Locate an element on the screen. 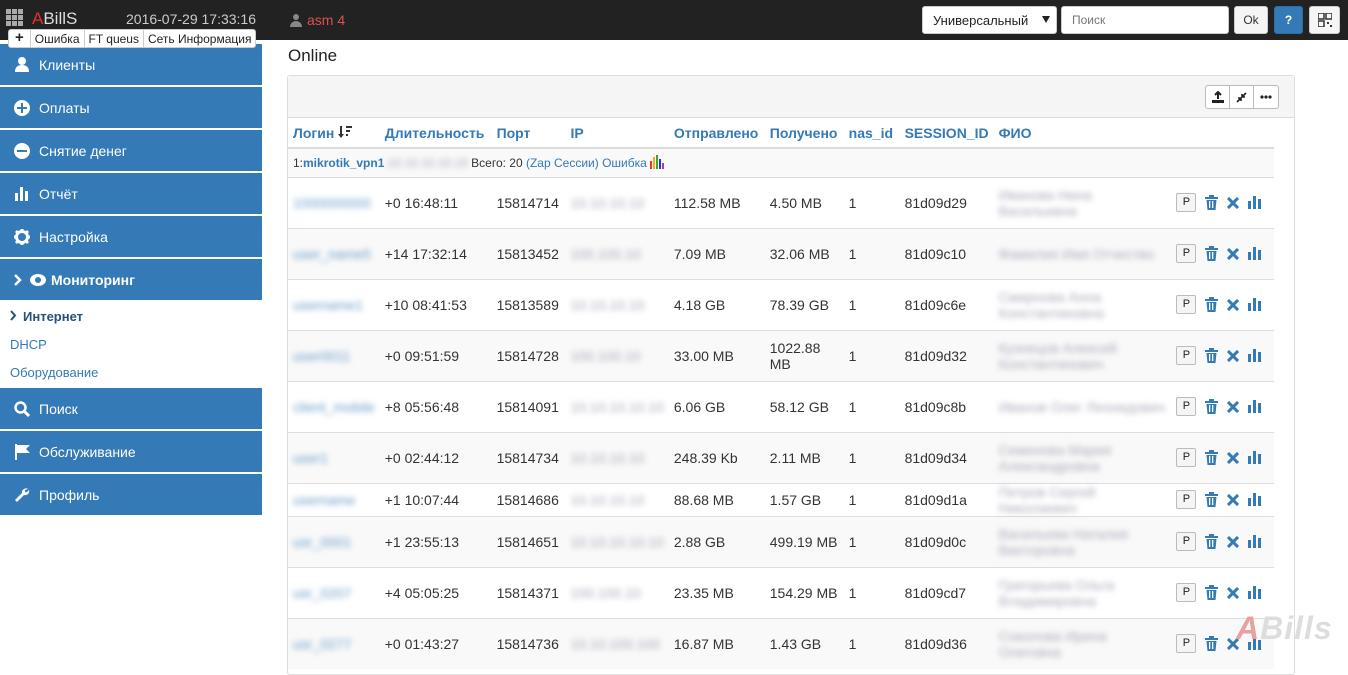  login-cell: client_mobile is located at coordinates (334, 406).